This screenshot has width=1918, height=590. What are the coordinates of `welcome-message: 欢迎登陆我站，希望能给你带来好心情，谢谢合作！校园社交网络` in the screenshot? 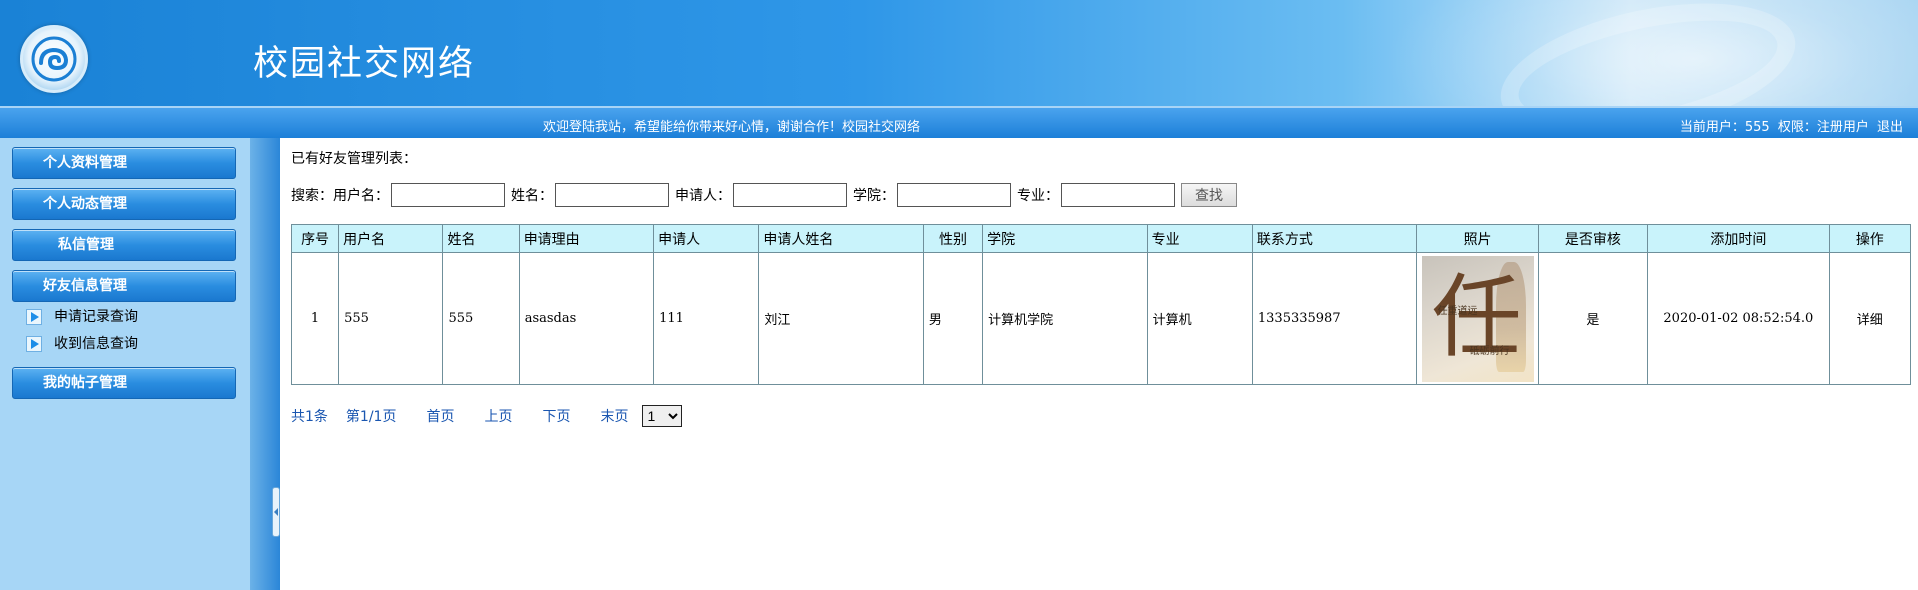 It's located at (732, 127).